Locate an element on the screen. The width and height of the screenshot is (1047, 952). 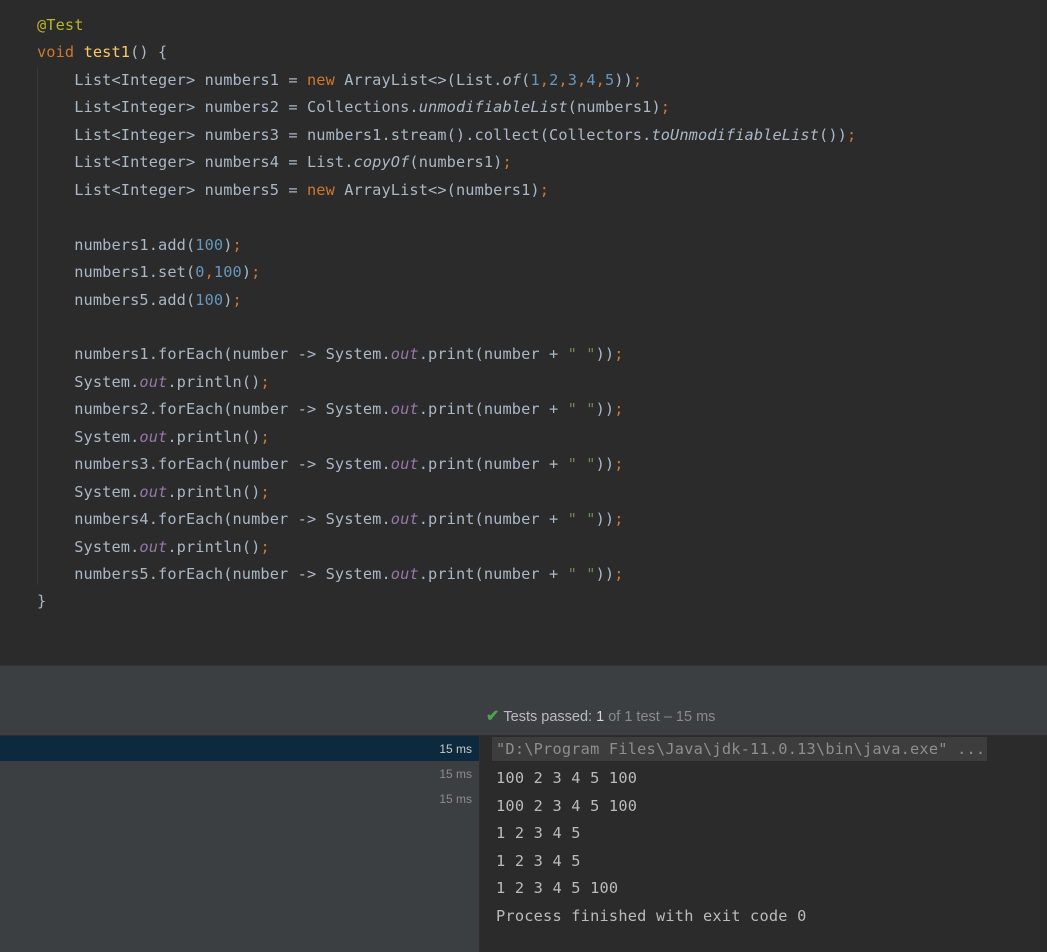
code-token: 3 is located at coordinates (572, 79).